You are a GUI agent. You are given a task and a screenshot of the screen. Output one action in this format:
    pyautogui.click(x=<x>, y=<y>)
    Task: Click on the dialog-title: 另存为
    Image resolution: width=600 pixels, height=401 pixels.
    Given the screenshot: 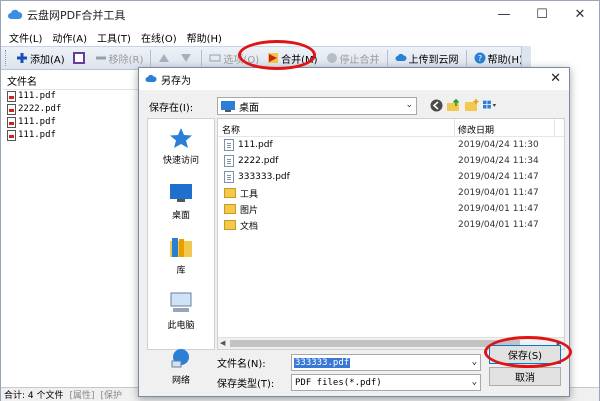 What is the action you would take?
    pyautogui.click(x=176, y=81)
    